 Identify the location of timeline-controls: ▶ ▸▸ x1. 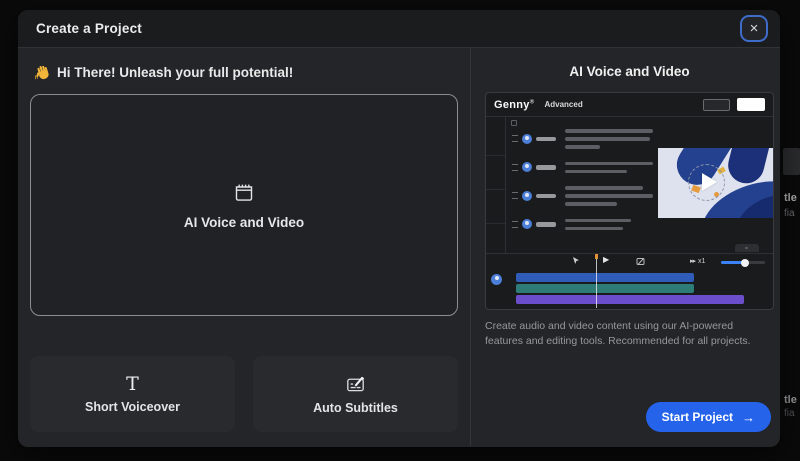
(629, 257).